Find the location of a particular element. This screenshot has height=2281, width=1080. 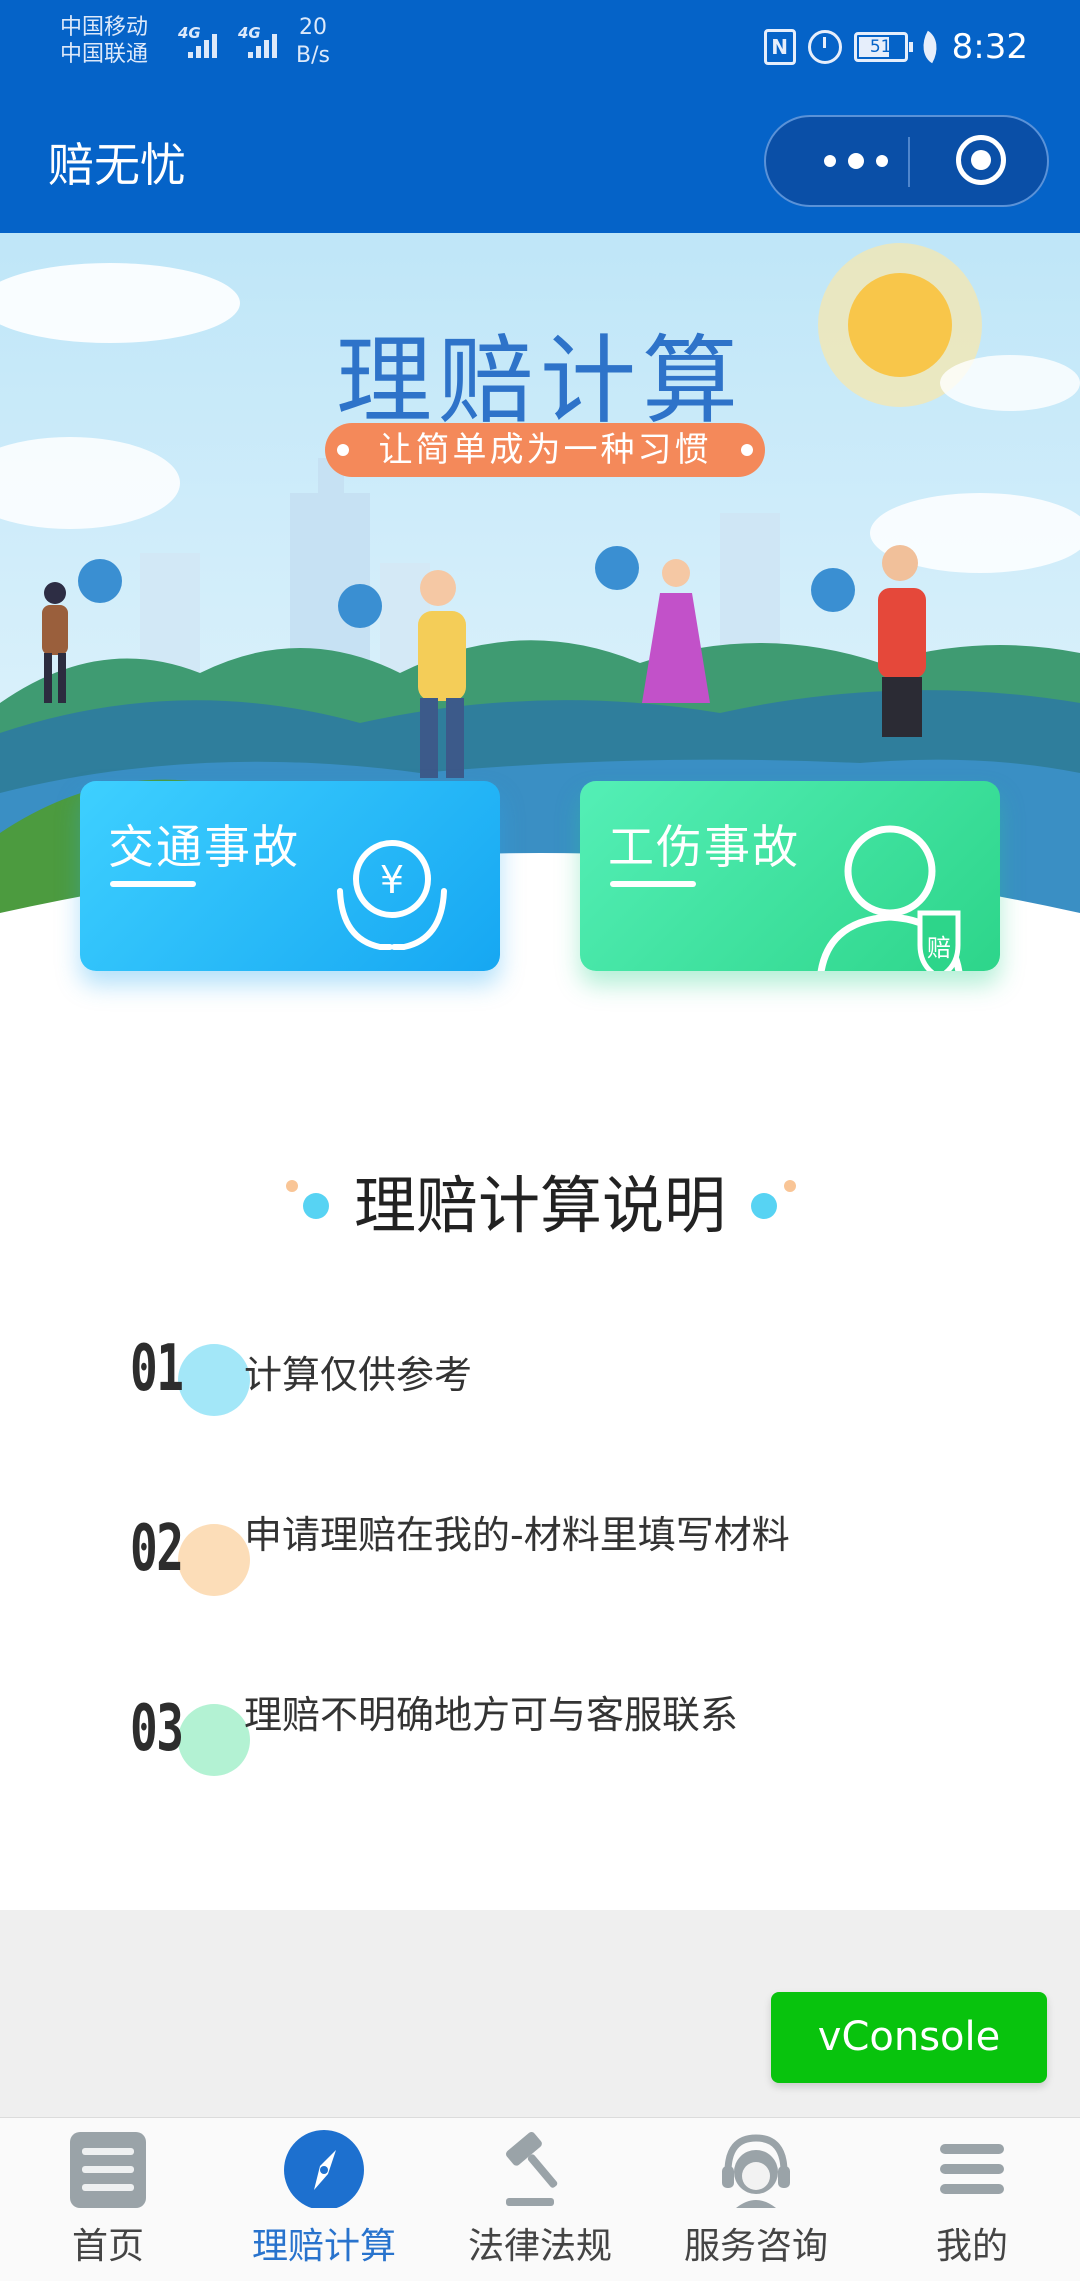

banner-title: 理赔计算 is located at coordinates (540, 381).